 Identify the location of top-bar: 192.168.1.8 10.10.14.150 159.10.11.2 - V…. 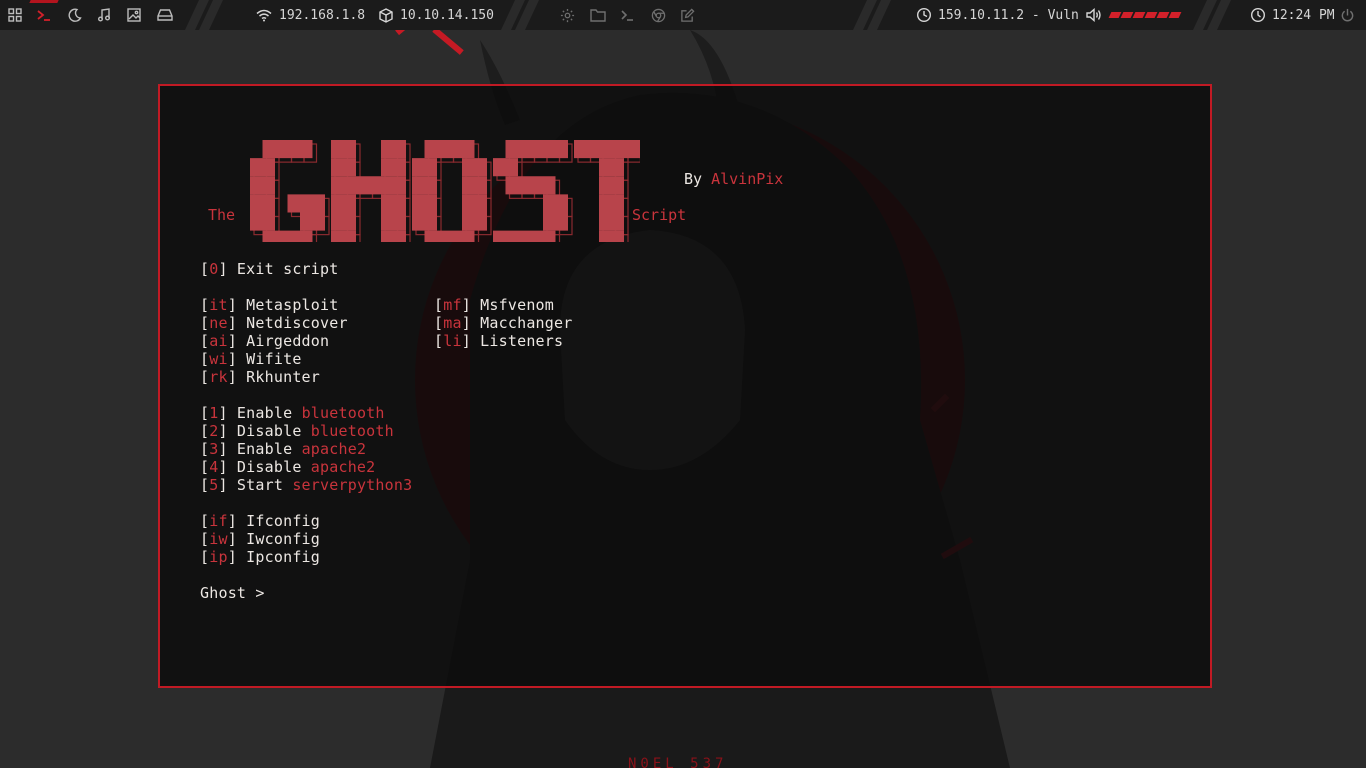
(683, 15).